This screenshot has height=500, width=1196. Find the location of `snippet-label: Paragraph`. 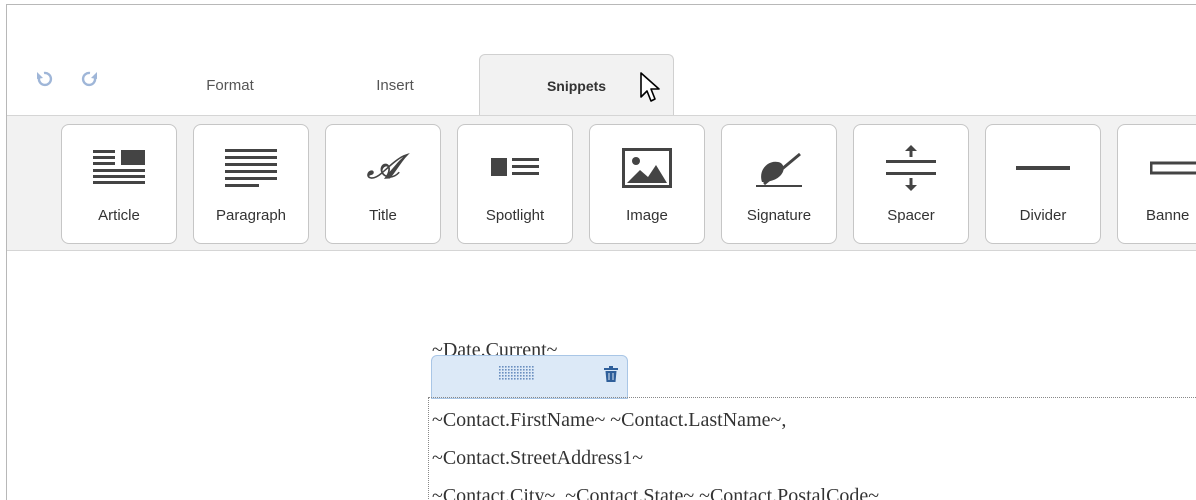

snippet-label: Paragraph is located at coordinates (251, 215).